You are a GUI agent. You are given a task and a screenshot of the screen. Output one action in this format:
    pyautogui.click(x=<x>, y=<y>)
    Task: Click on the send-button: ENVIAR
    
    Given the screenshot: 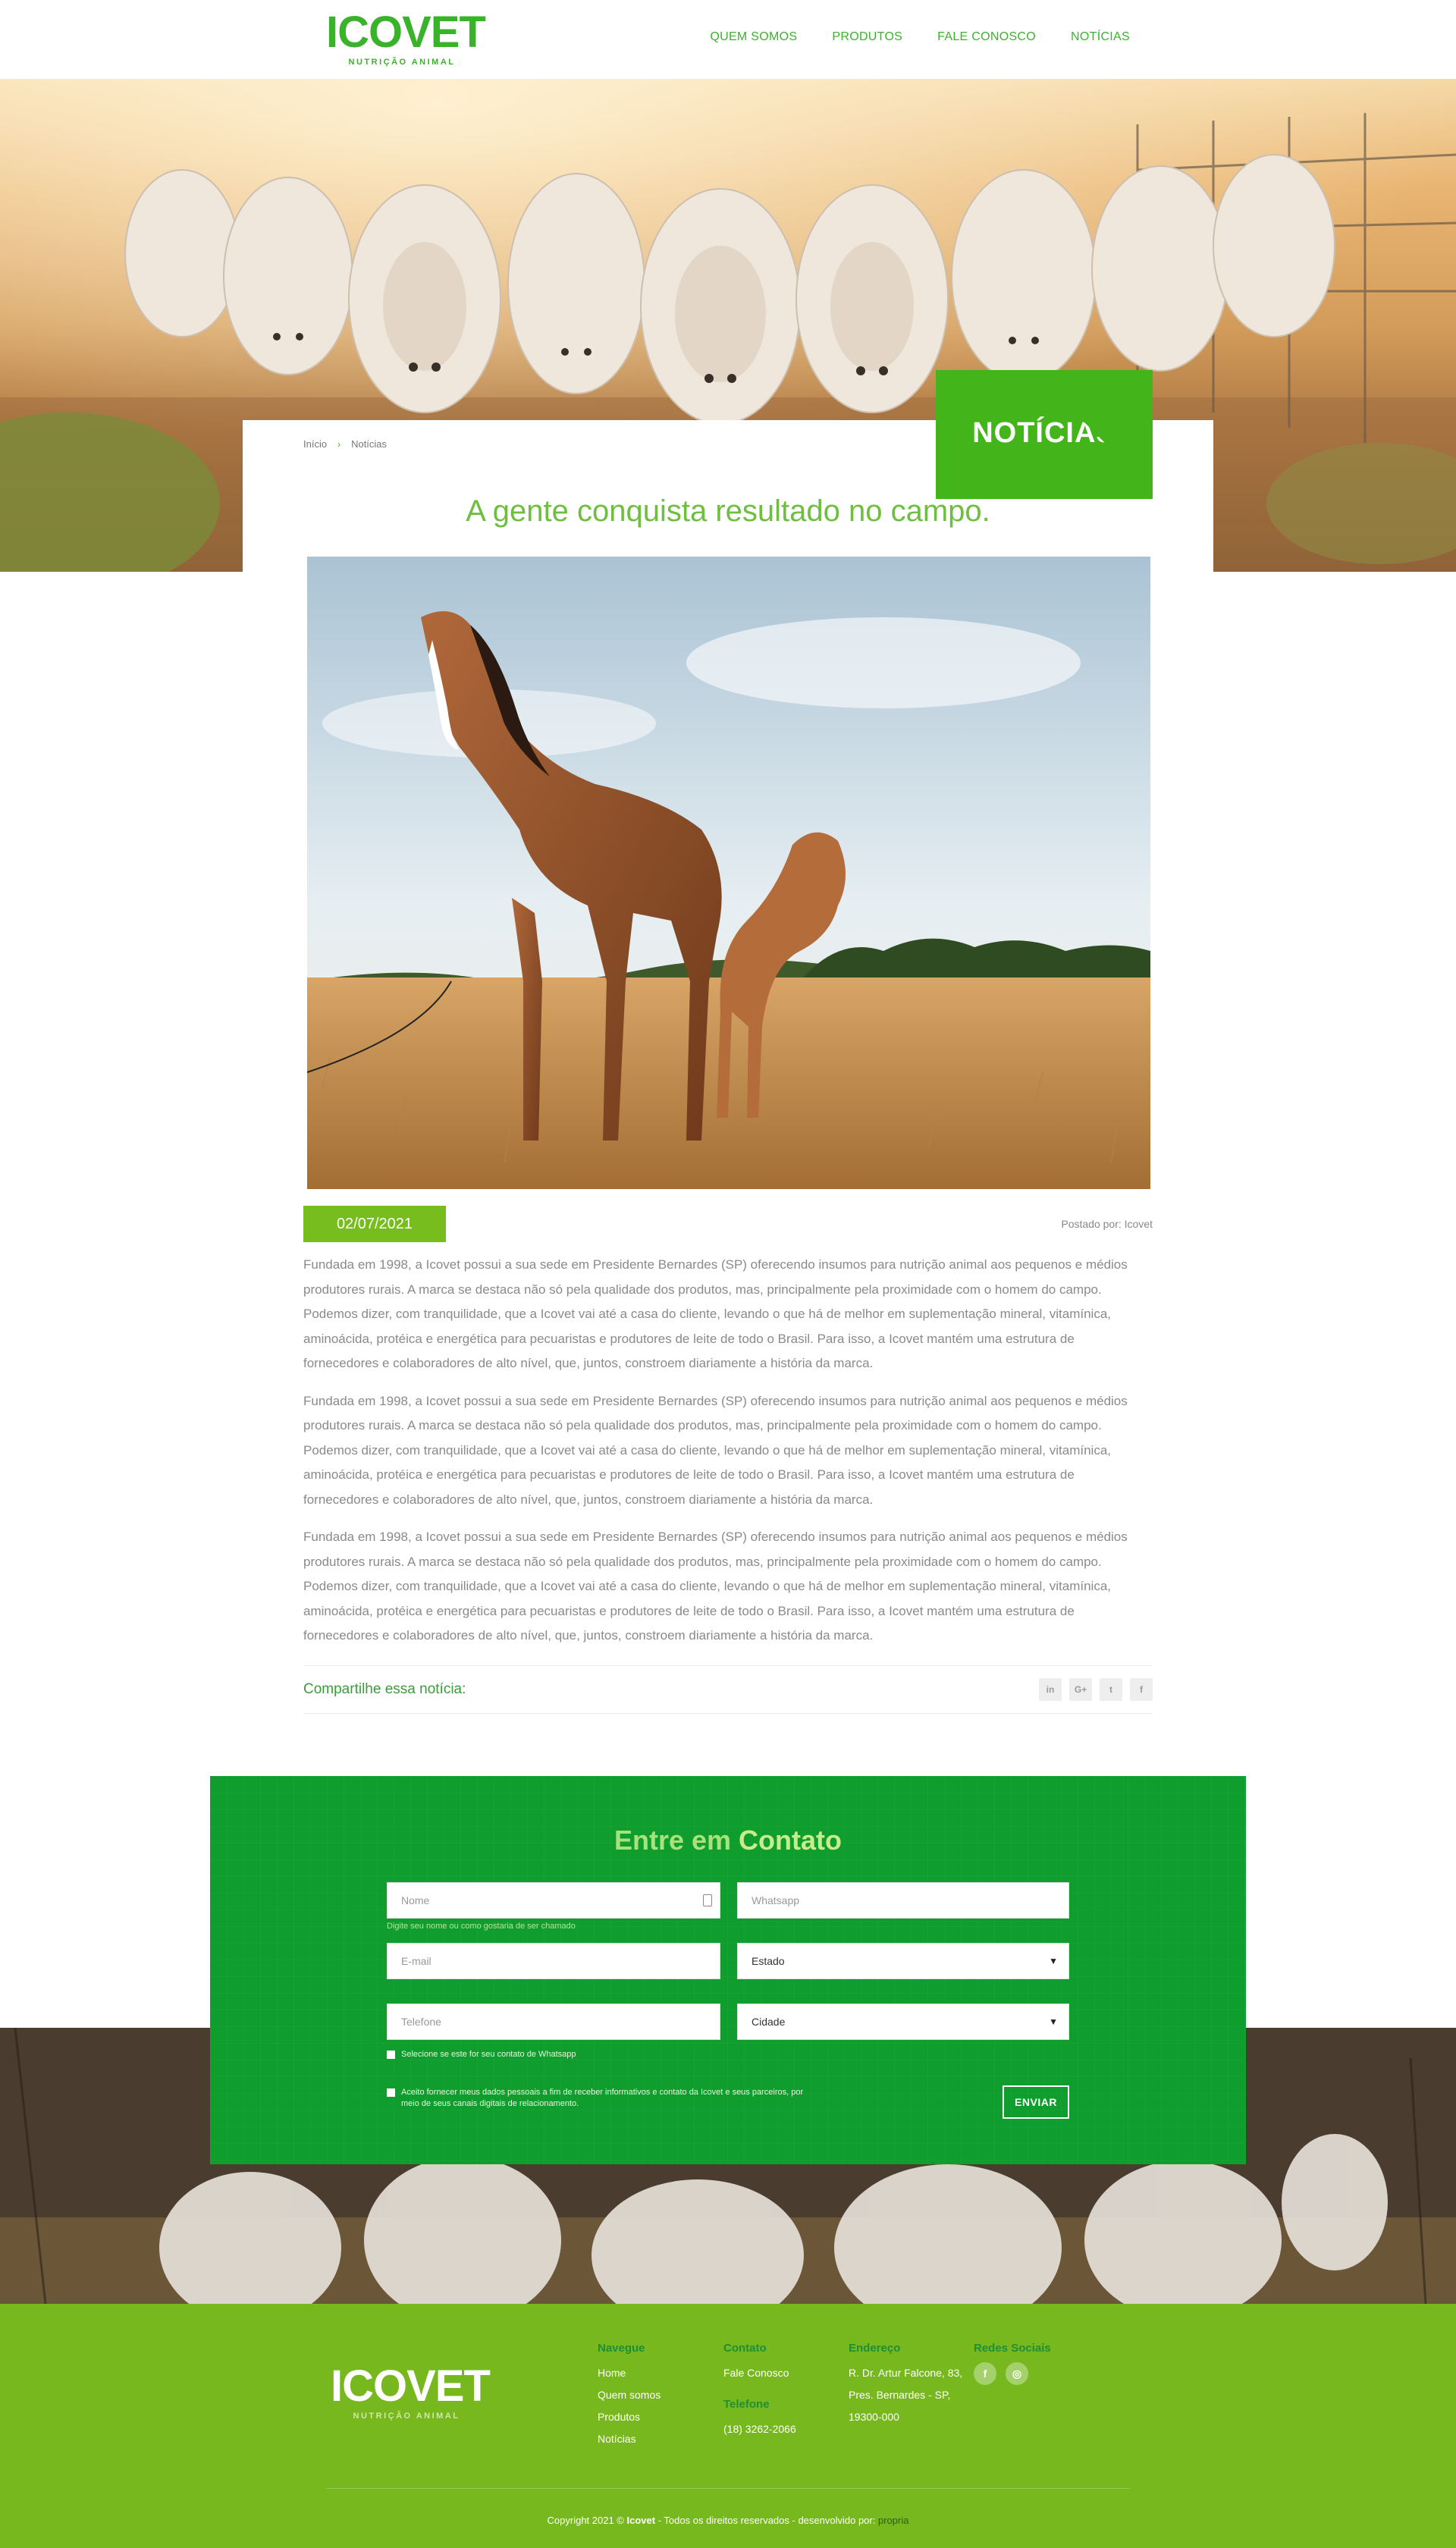 What is the action you would take?
    pyautogui.click(x=1036, y=2102)
    